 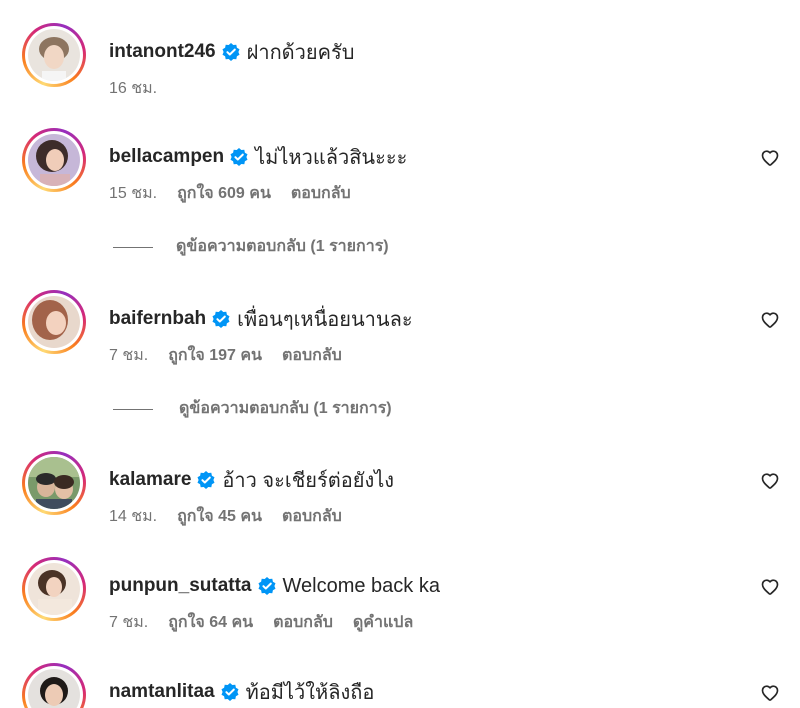 I want to click on comment-text: ไม่ไหวแล้วสินะะะ, so click(x=331, y=158).